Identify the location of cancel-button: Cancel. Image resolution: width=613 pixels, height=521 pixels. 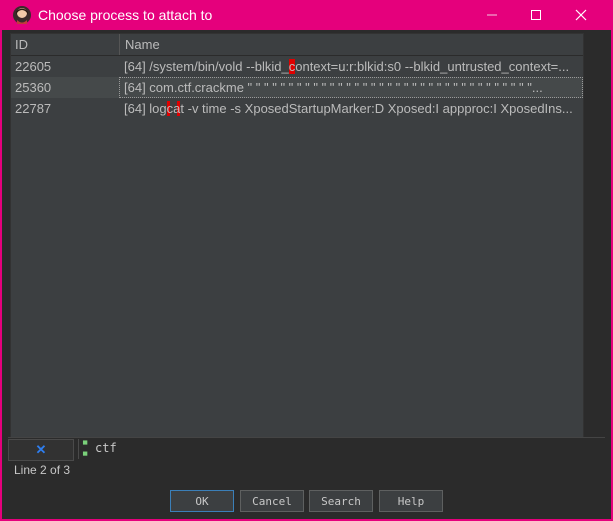
(272, 501).